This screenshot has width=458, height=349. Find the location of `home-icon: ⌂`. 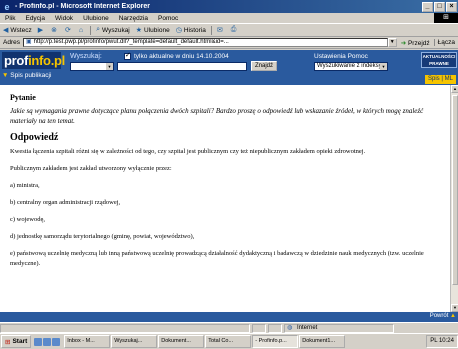

home-icon: ⌂ is located at coordinates (81, 30).